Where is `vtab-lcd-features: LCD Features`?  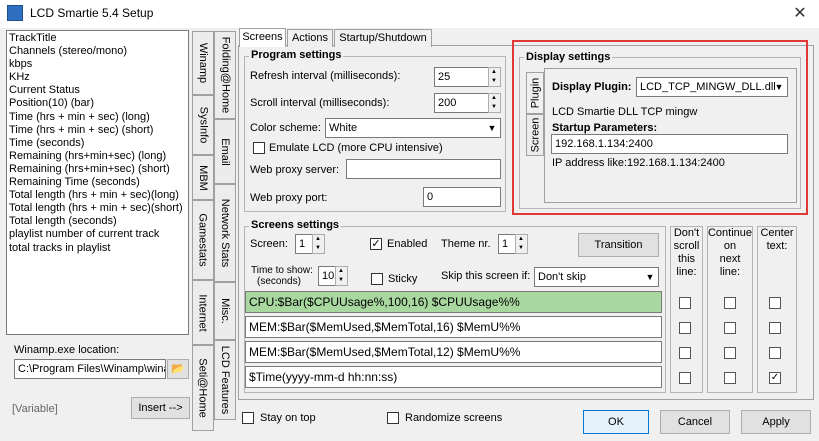 vtab-lcd-features: LCD Features is located at coordinates (225, 380).